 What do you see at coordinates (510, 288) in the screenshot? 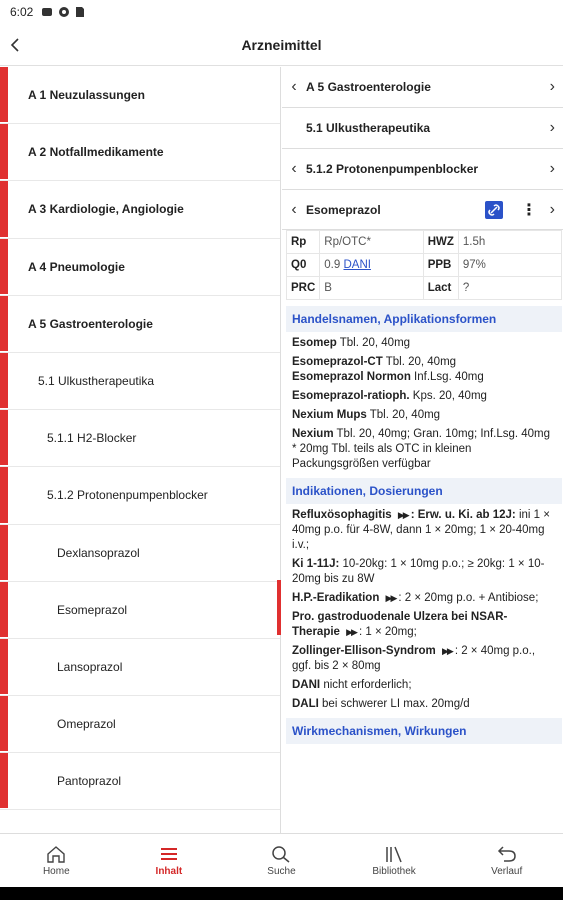
I see `fact-value: ?` at bounding box center [510, 288].